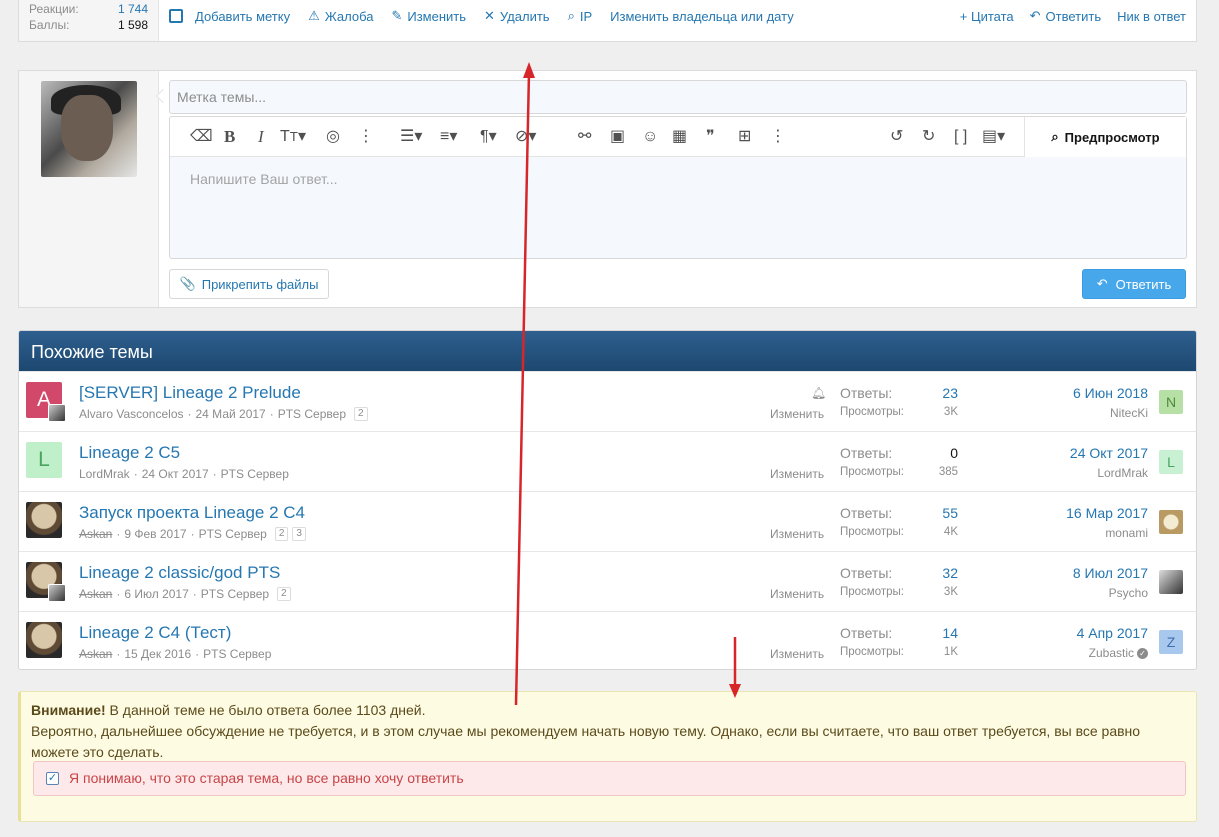 The width and height of the screenshot is (1219, 837). I want to click on views-count: 385, so click(948, 472).